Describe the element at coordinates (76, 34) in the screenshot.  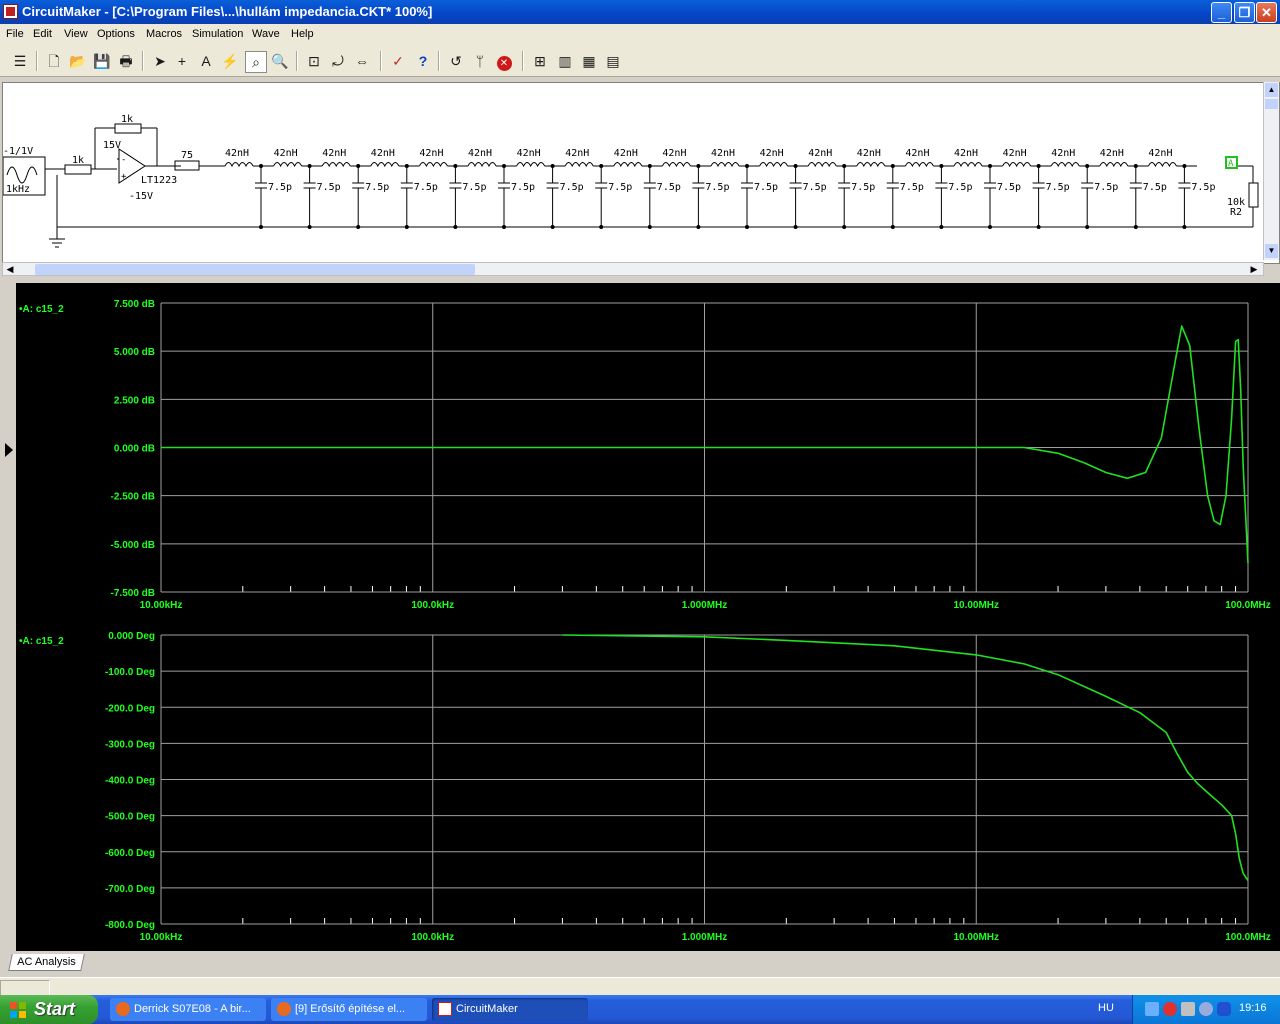
I see `menu-view: View` at that location.